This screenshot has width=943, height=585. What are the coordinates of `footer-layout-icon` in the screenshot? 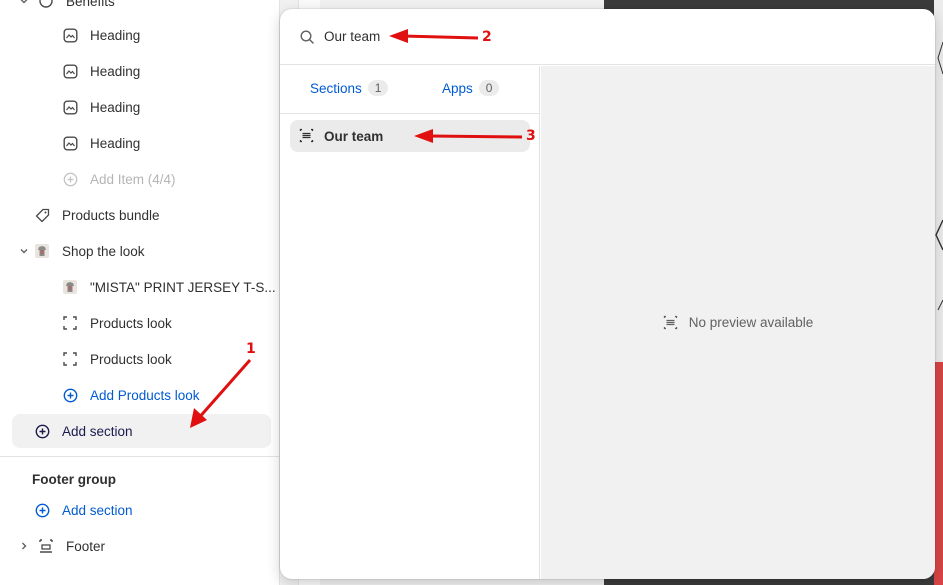 It's located at (46, 546).